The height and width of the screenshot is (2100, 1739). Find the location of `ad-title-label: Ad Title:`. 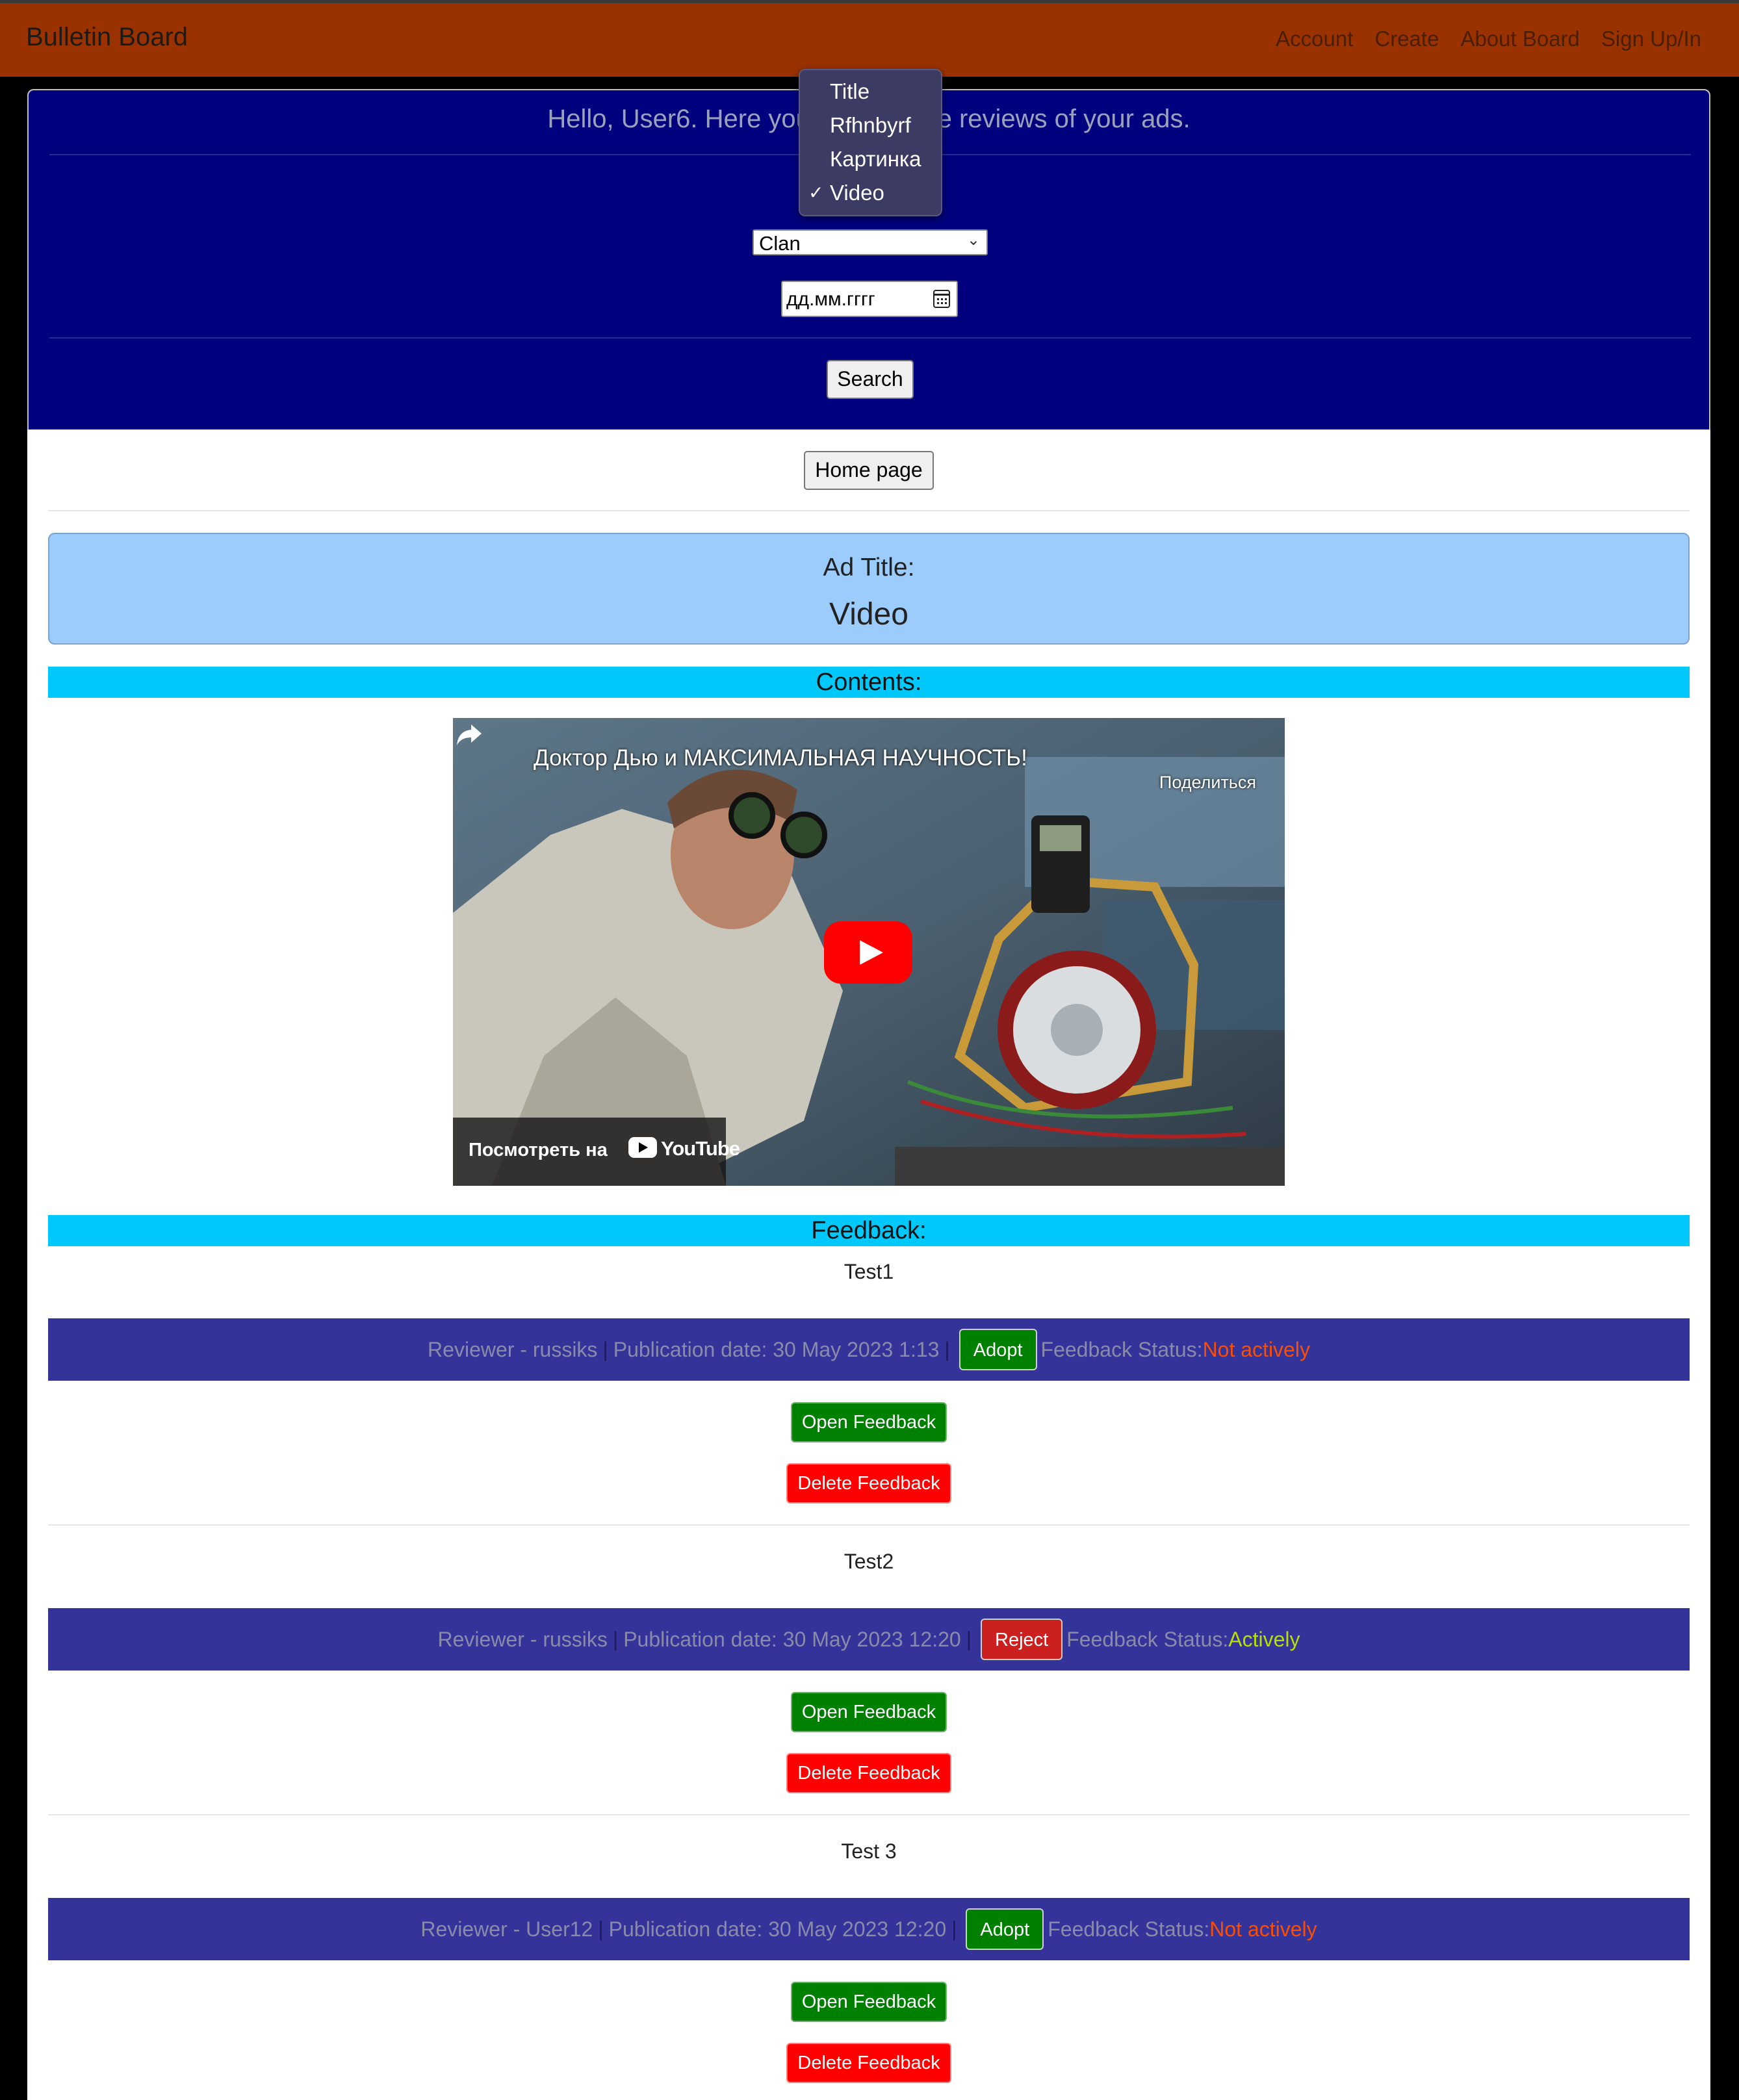

ad-title-label: Ad Title: is located at coordinates (869, 568).